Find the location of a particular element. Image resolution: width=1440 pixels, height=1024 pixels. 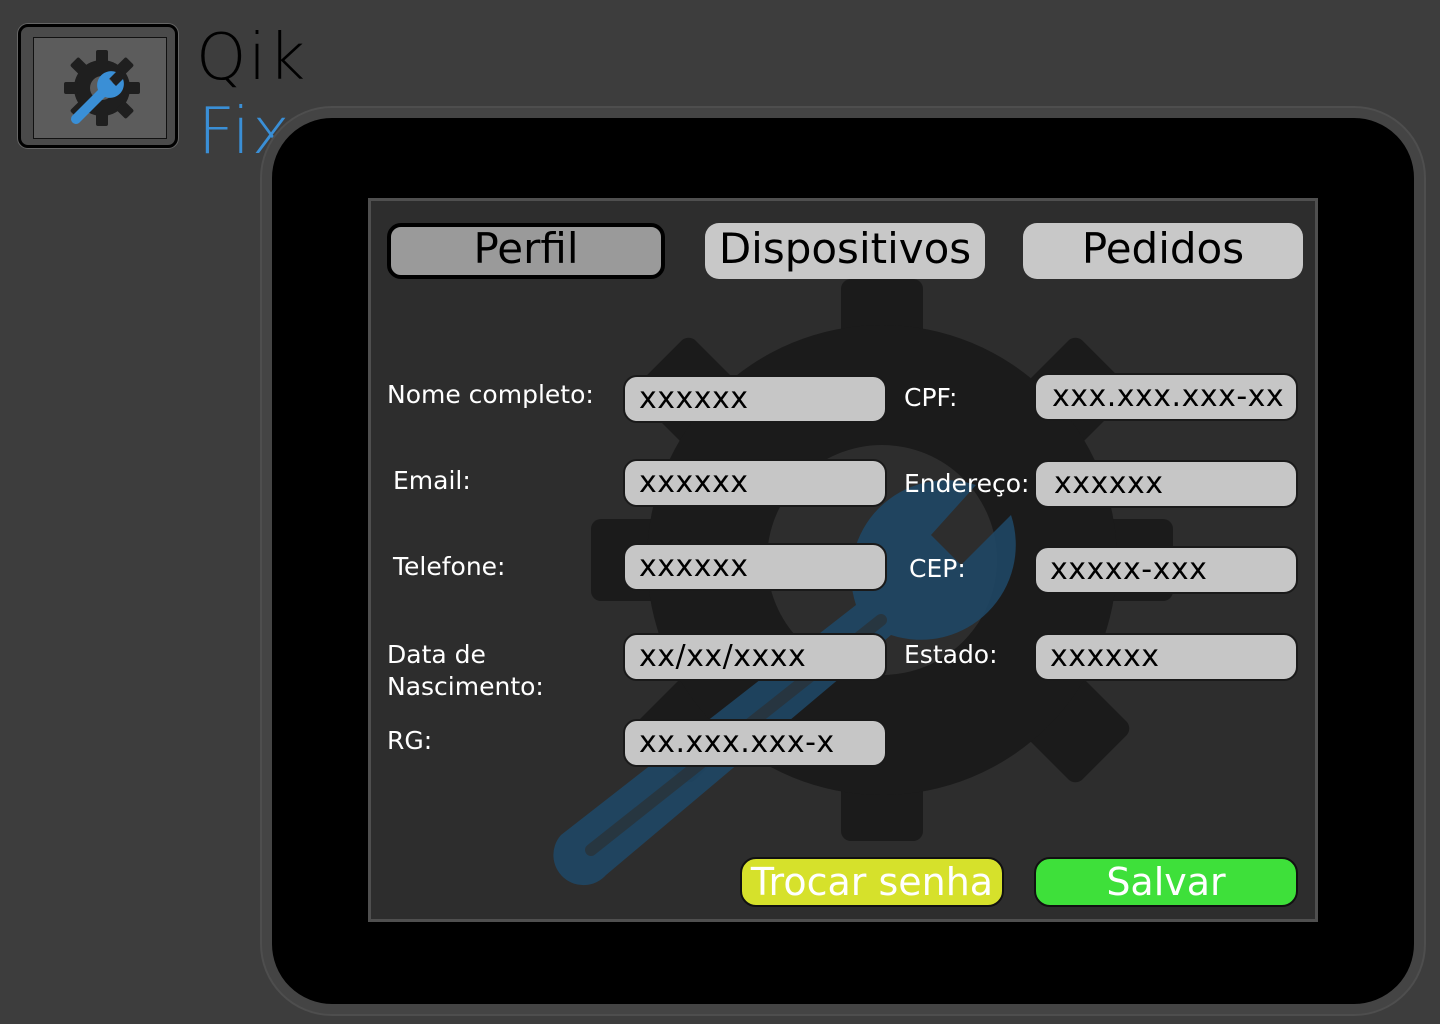

cep-label: CEP: is located at coordinates (937, 568).